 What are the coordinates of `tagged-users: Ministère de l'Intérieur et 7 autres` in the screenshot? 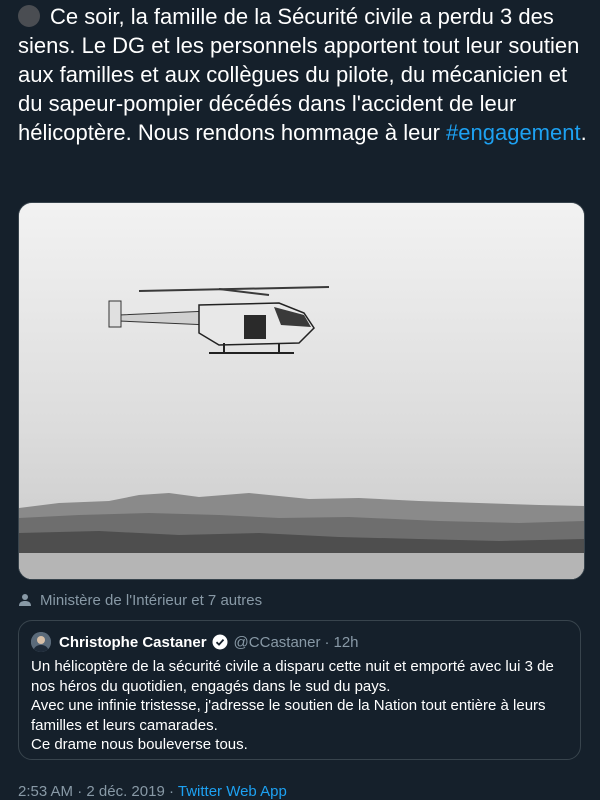 It's located at (140, 600).